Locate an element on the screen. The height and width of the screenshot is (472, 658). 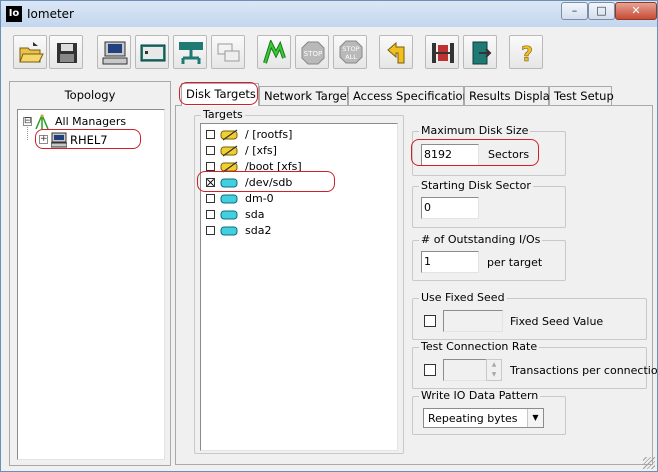
max-disk-size-input: 8192 is located at coordinates (450, 155).